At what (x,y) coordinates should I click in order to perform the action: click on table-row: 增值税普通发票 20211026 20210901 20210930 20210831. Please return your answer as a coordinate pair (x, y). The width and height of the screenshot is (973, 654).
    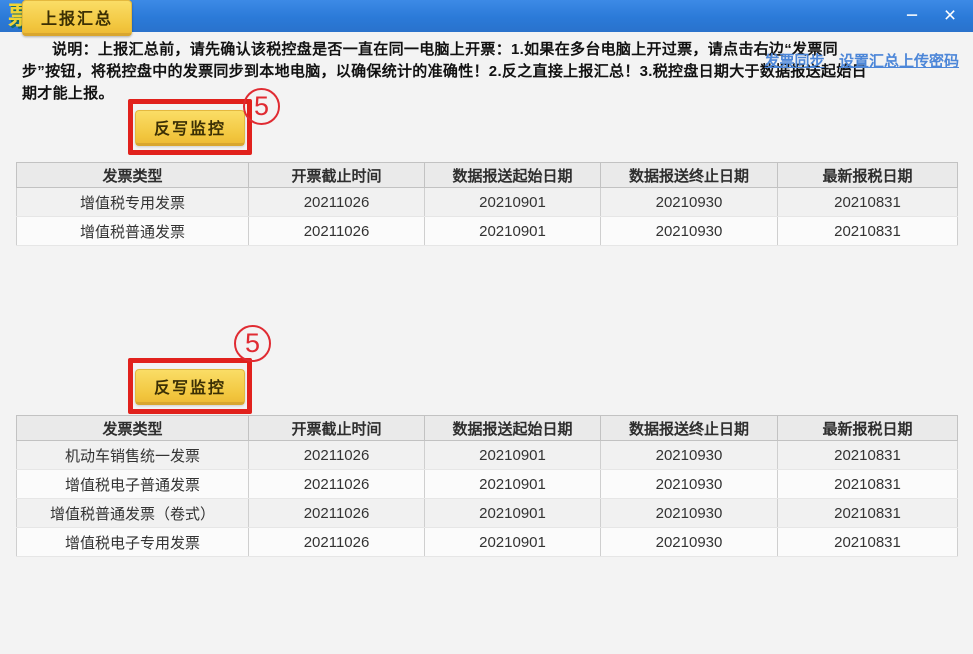
    Looking at the image, I should click on (487, 231).